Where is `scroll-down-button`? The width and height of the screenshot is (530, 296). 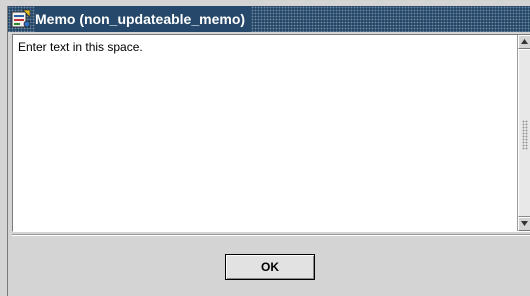 scroll-down-button is located at coordinates (524, 224).